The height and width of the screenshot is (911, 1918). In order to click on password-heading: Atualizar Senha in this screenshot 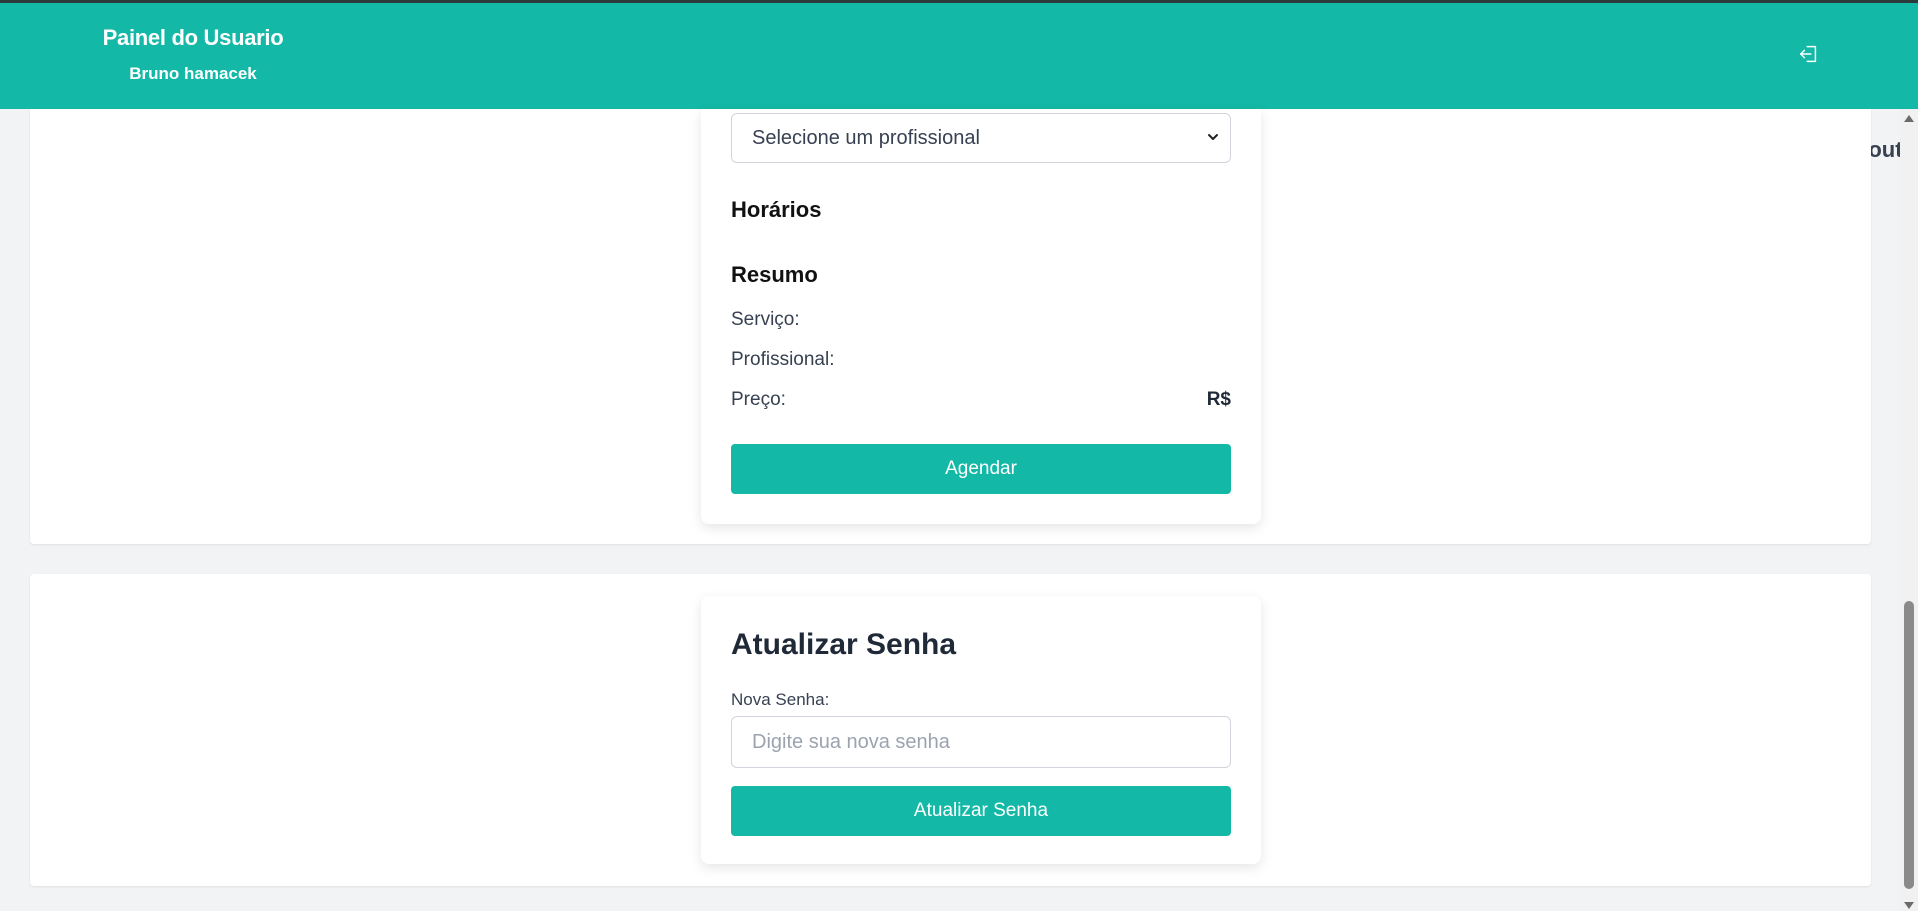, I will do `click(844, 644)`.